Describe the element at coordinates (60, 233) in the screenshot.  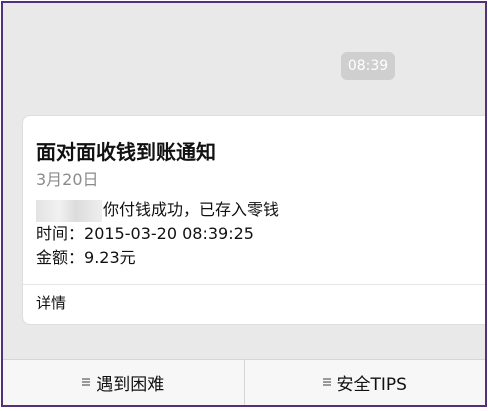
I see `payment-time-label: 时间：` at that location.